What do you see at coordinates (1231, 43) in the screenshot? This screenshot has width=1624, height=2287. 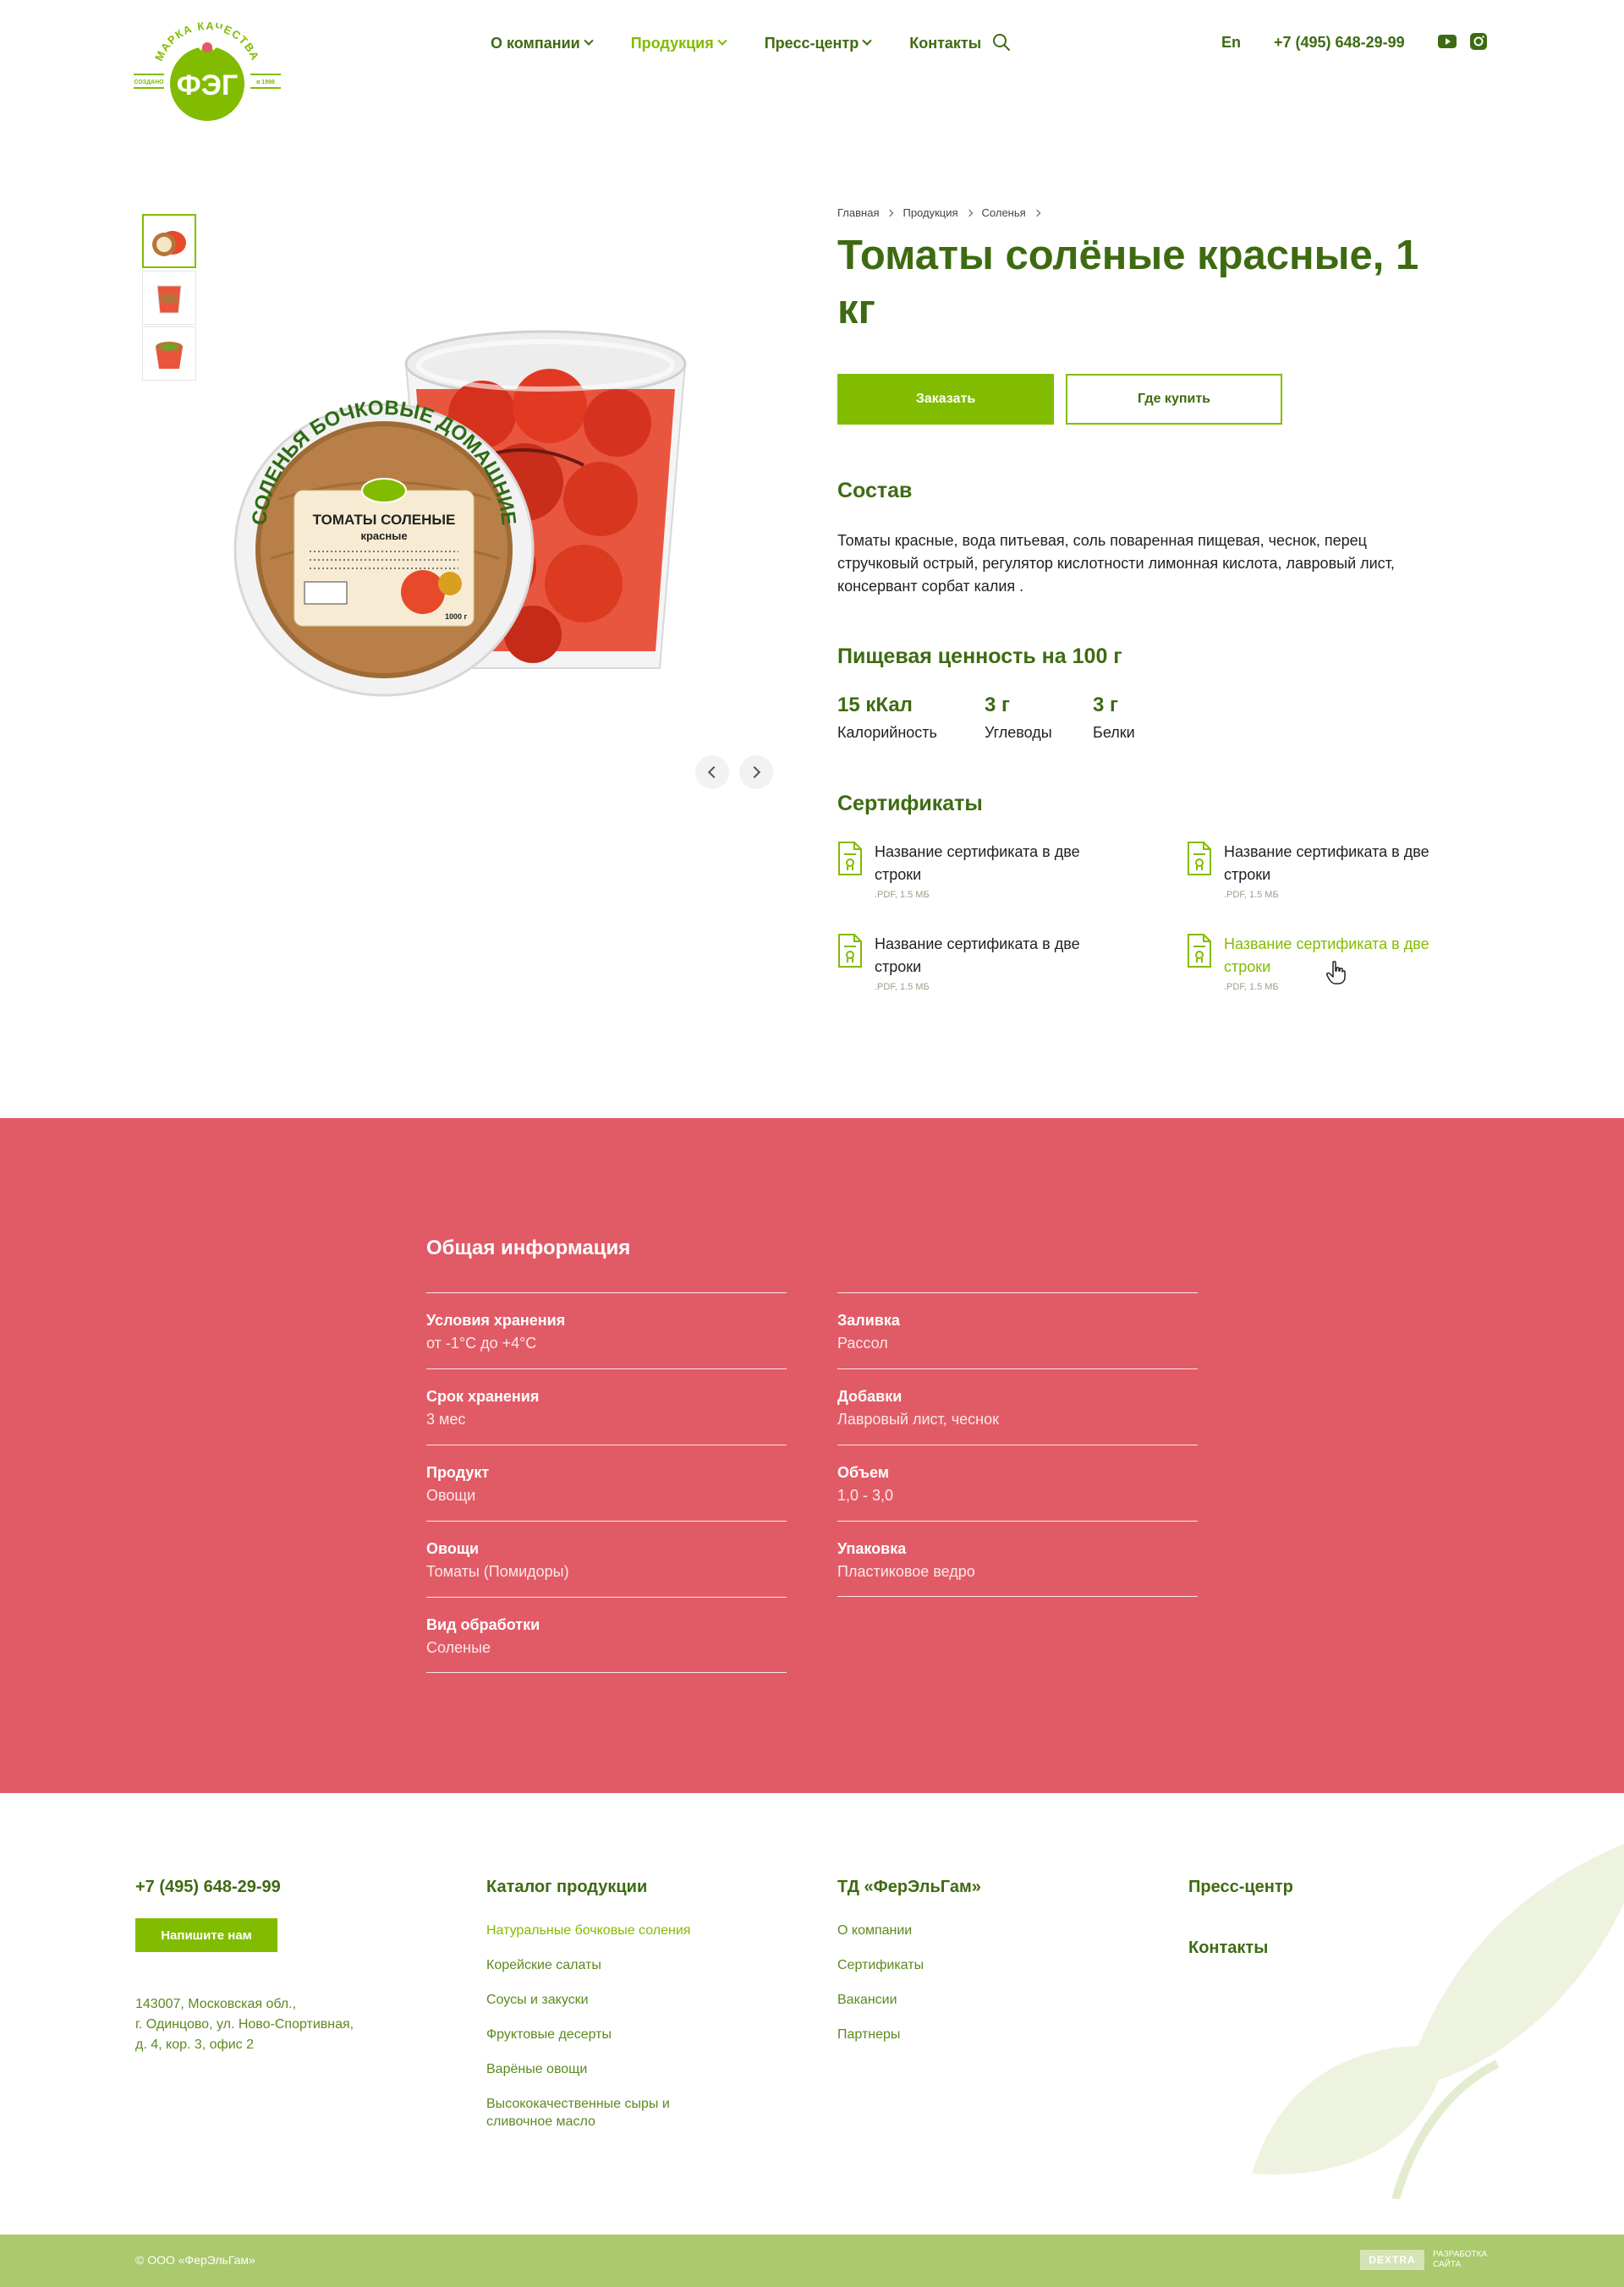 I see `language-switch: En` at bounding box center [1231, 43].